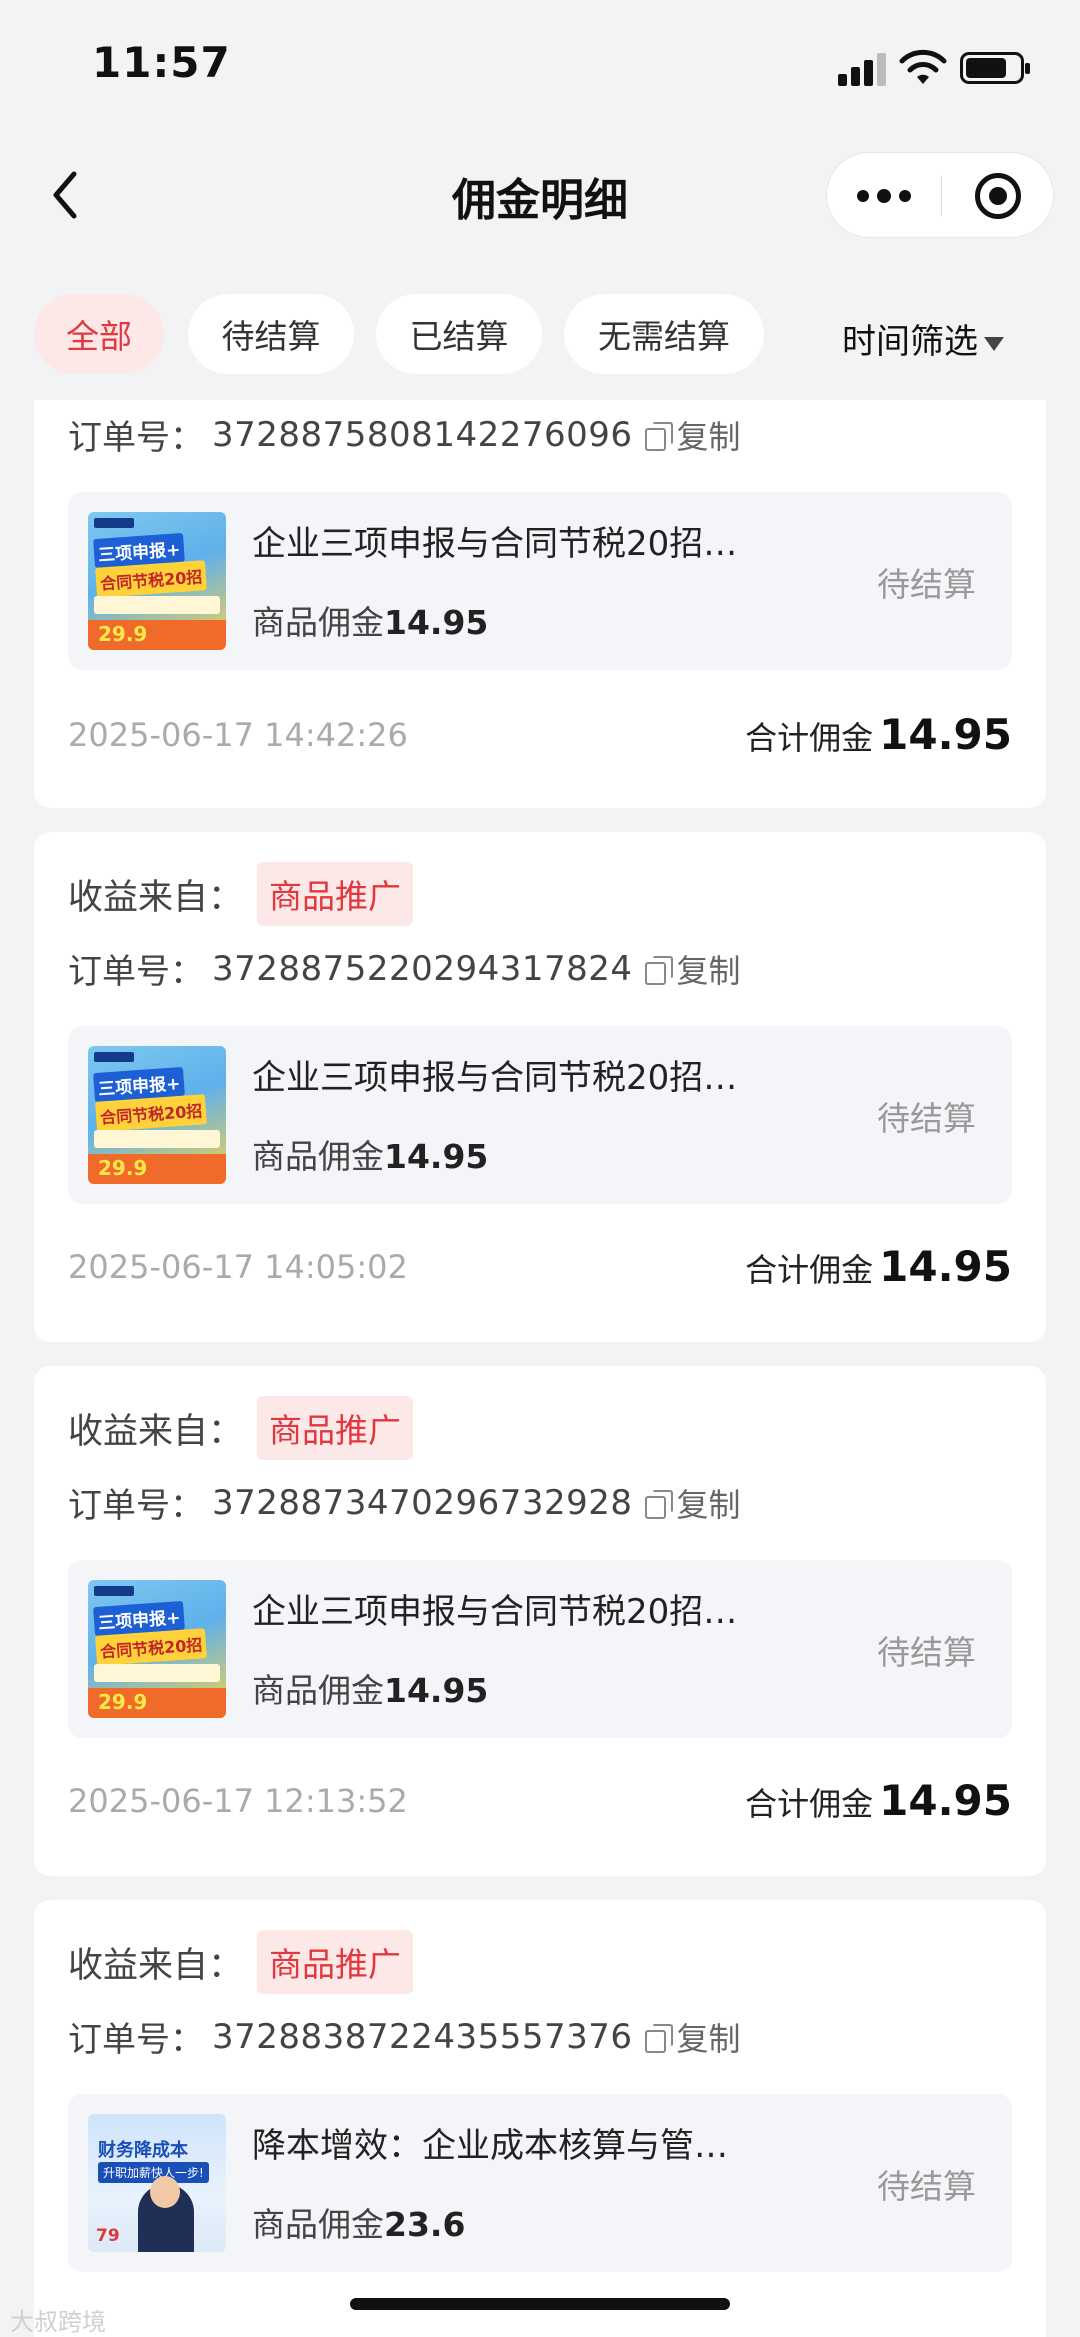 Image resolution: width=1080 pixels, height=2337 pixels. I want to click on status-bar: 11:57, so click(540, 65).